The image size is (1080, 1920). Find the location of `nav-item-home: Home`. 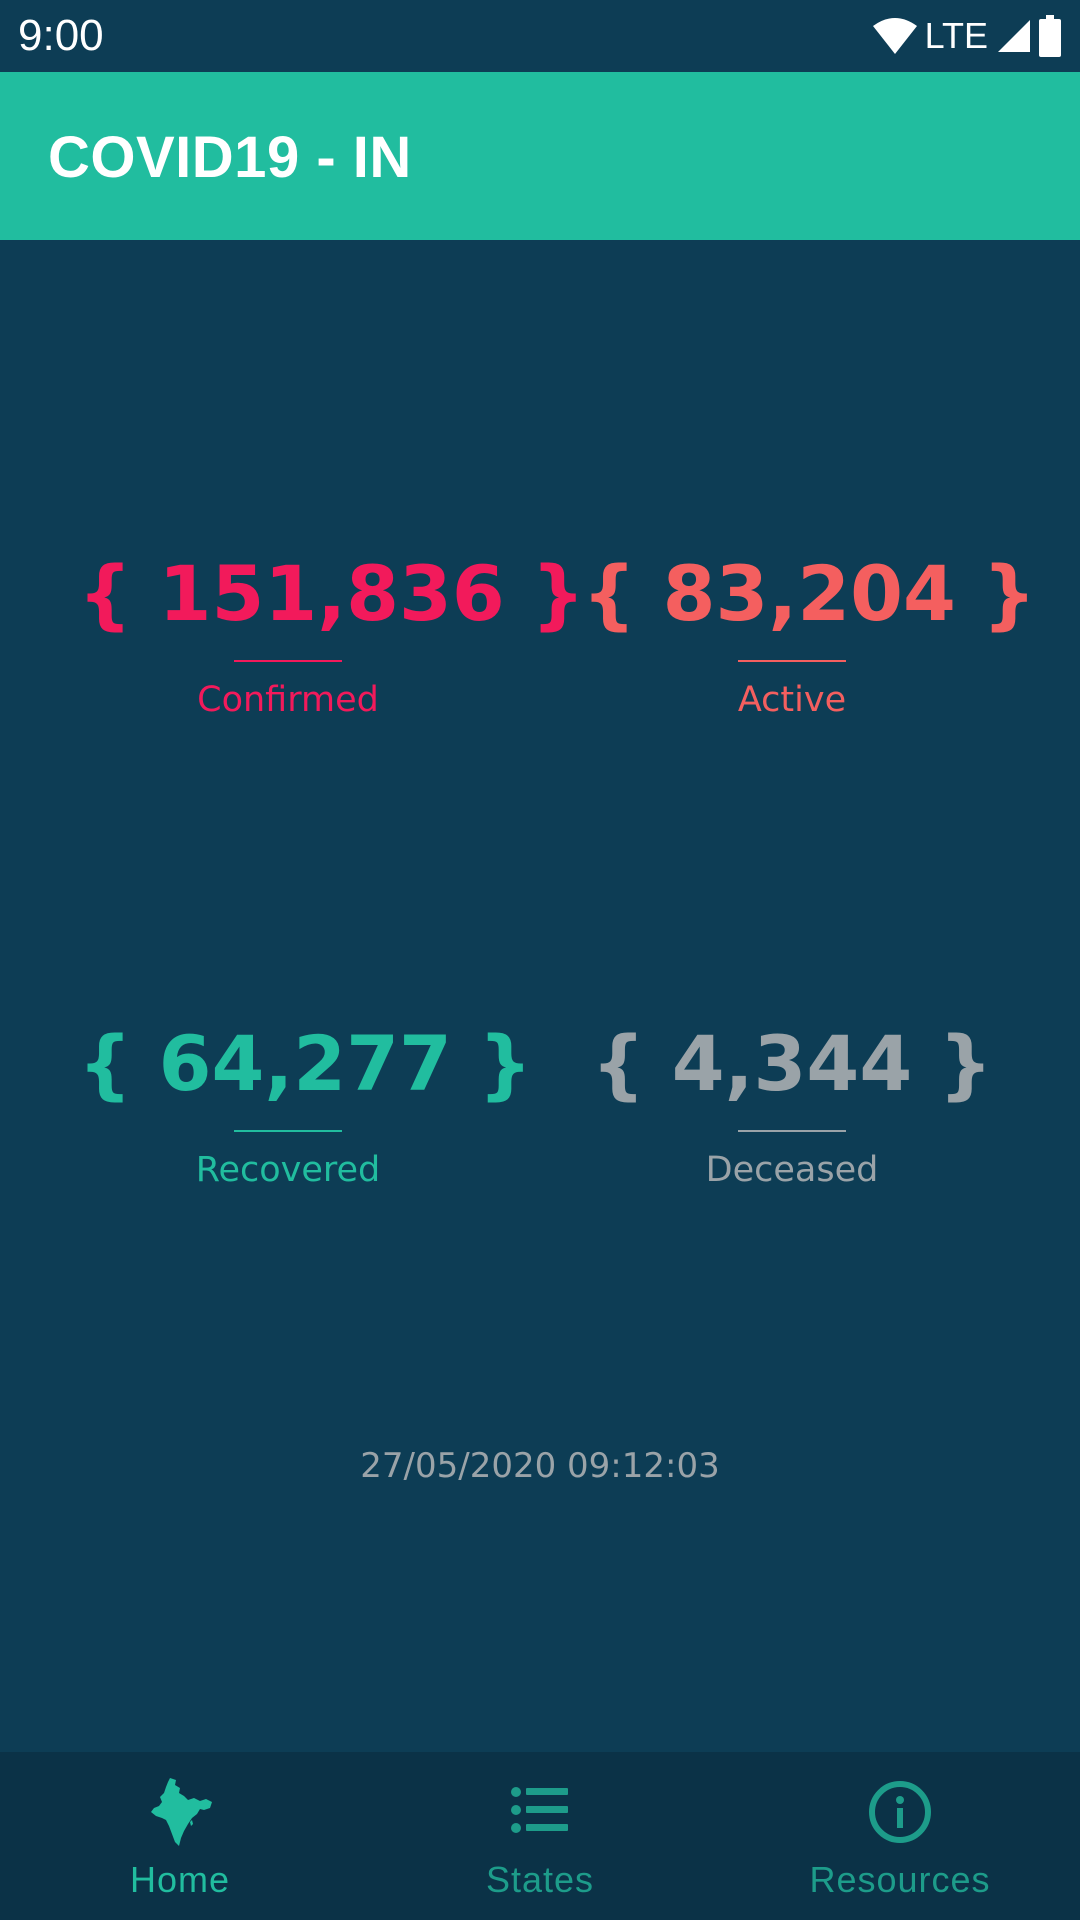

nav-item-home: Home is located at coordinates (180, 1836).